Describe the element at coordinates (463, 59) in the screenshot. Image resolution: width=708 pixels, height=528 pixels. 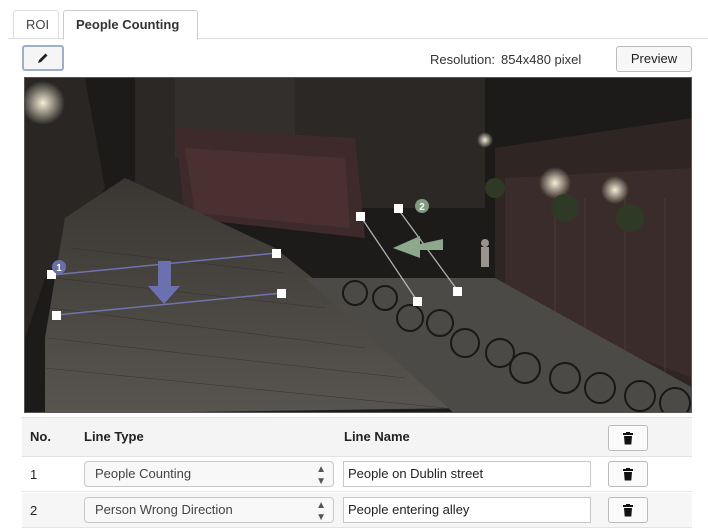
I see `resolution-label: Resolution:` at that location.